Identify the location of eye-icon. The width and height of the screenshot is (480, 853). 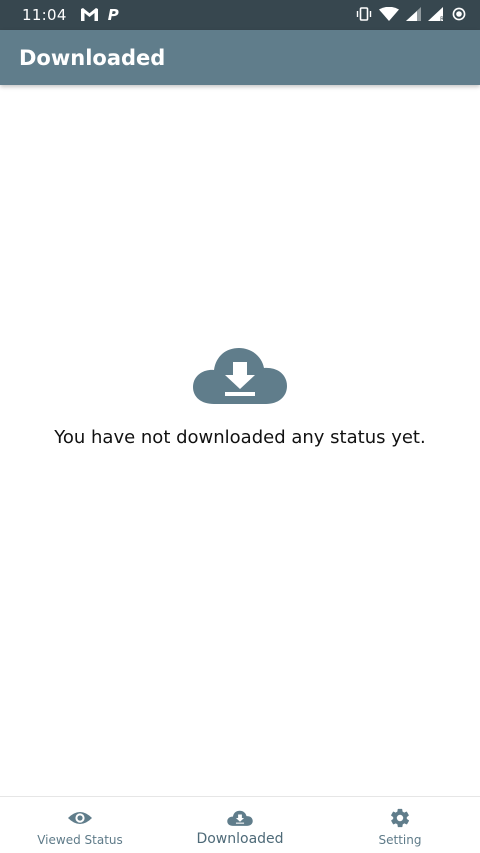
(80, 818).